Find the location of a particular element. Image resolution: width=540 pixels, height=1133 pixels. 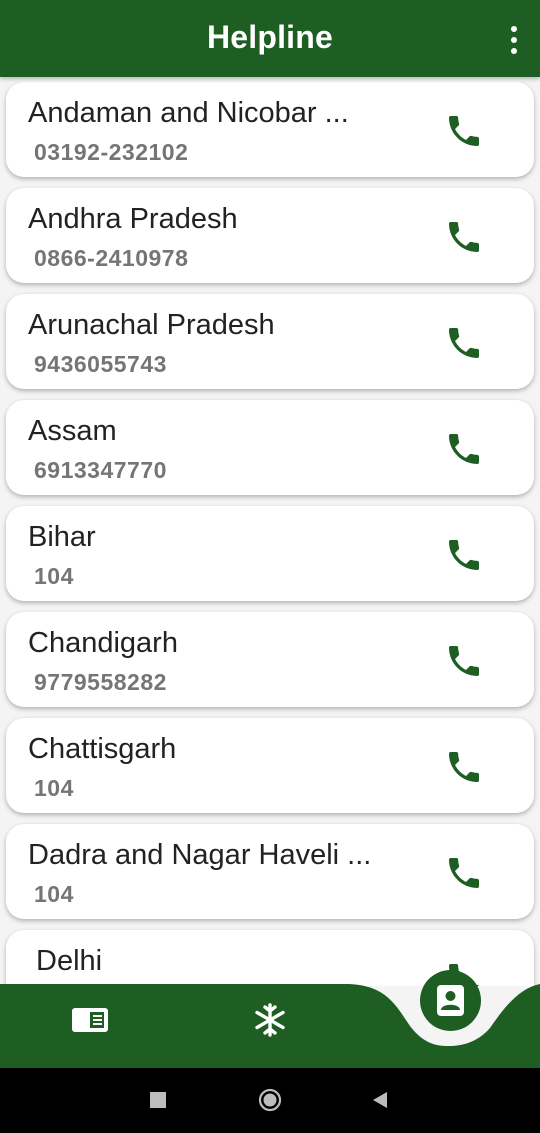

nav-news is located at coordinates (90, 1020).